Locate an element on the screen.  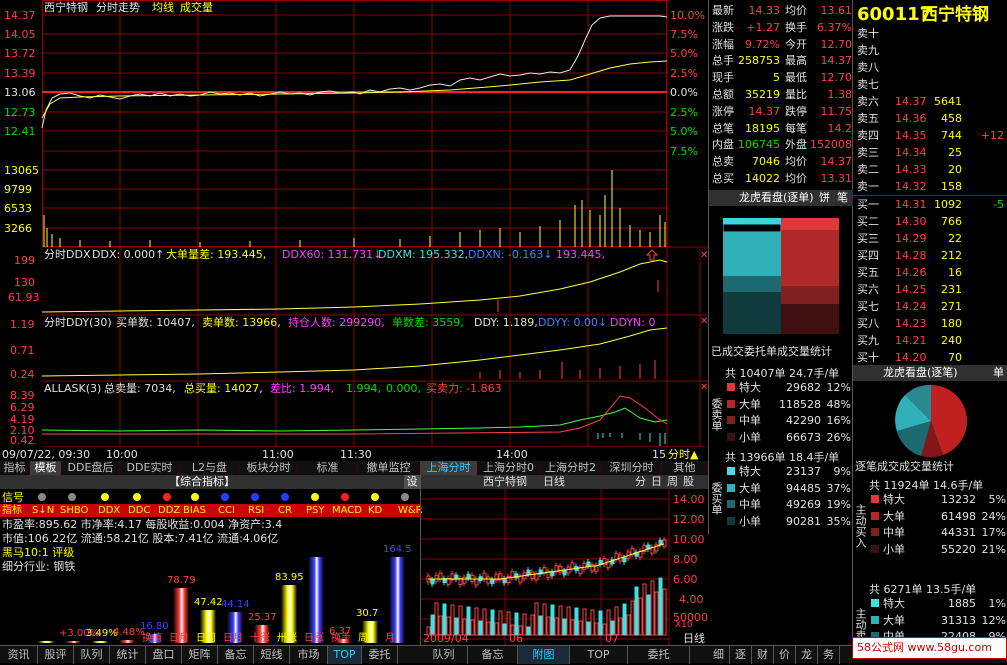
quote-row: 总手 258753 最高 14.37 is located at coordinates (780, 60).